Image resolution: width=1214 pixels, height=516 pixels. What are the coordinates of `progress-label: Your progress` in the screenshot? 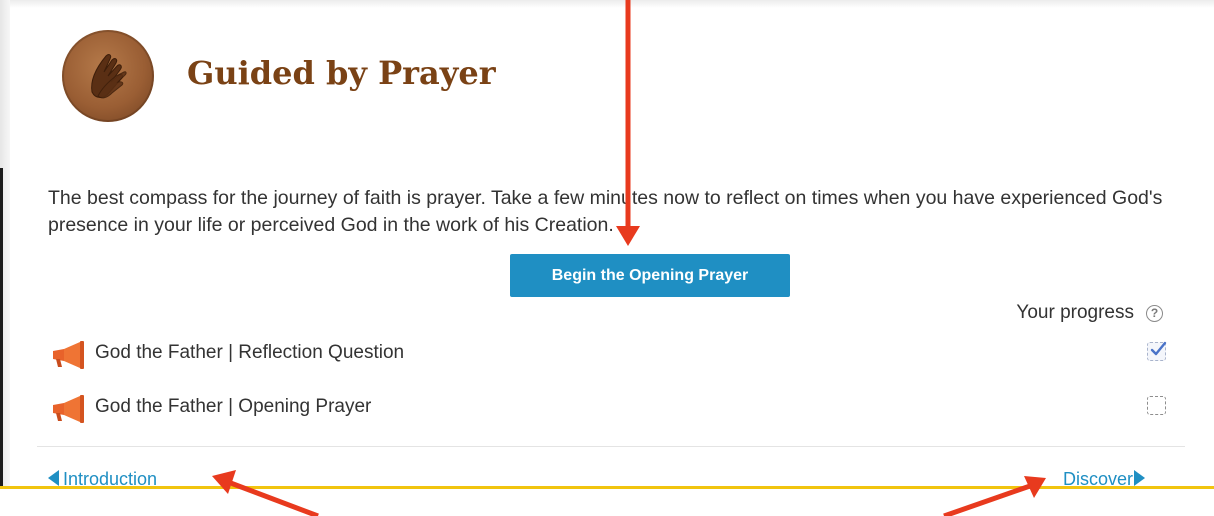 It's located at (1075, 312).